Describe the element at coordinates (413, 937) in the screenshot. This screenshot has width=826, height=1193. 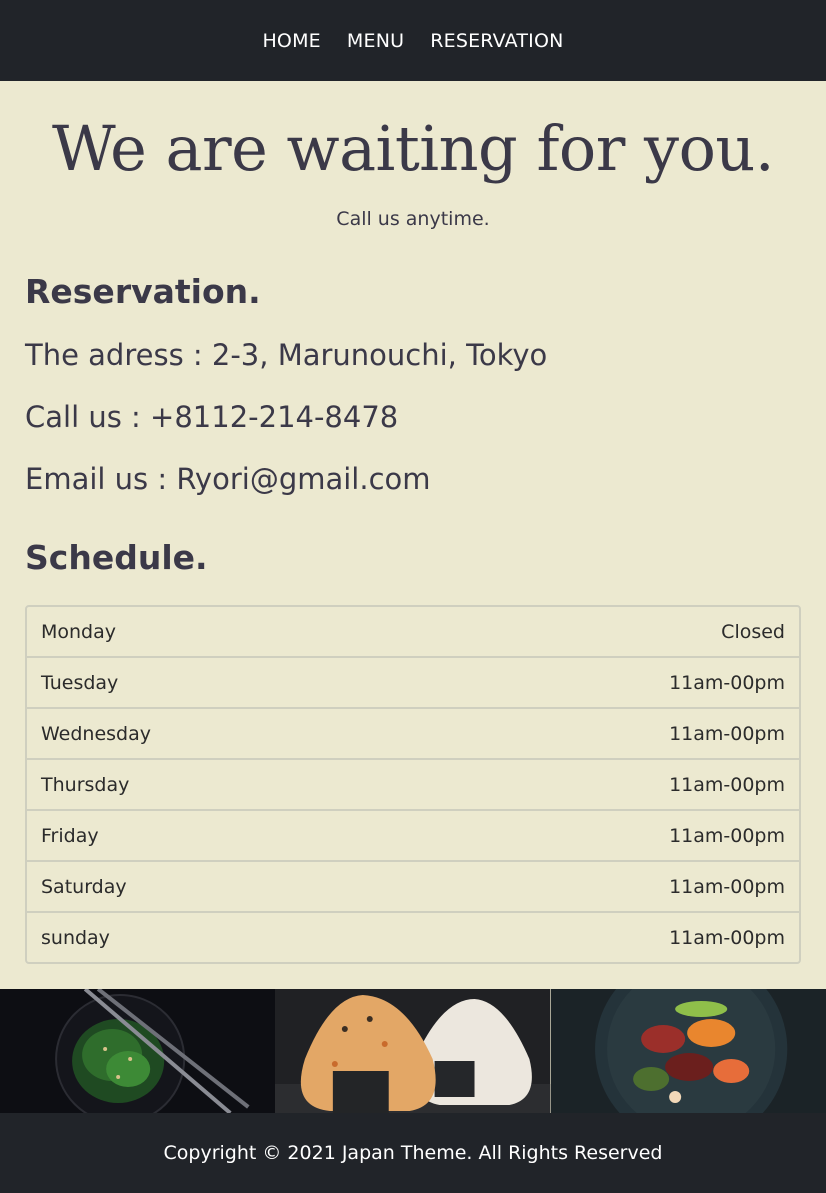
I see `table-row: sunday 11am-00pm` at that location.